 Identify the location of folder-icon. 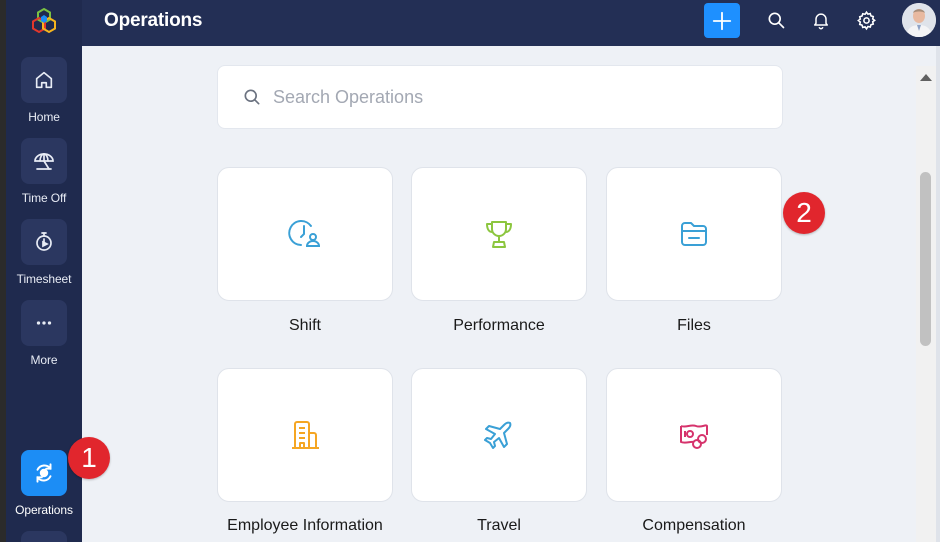
(694, 234).